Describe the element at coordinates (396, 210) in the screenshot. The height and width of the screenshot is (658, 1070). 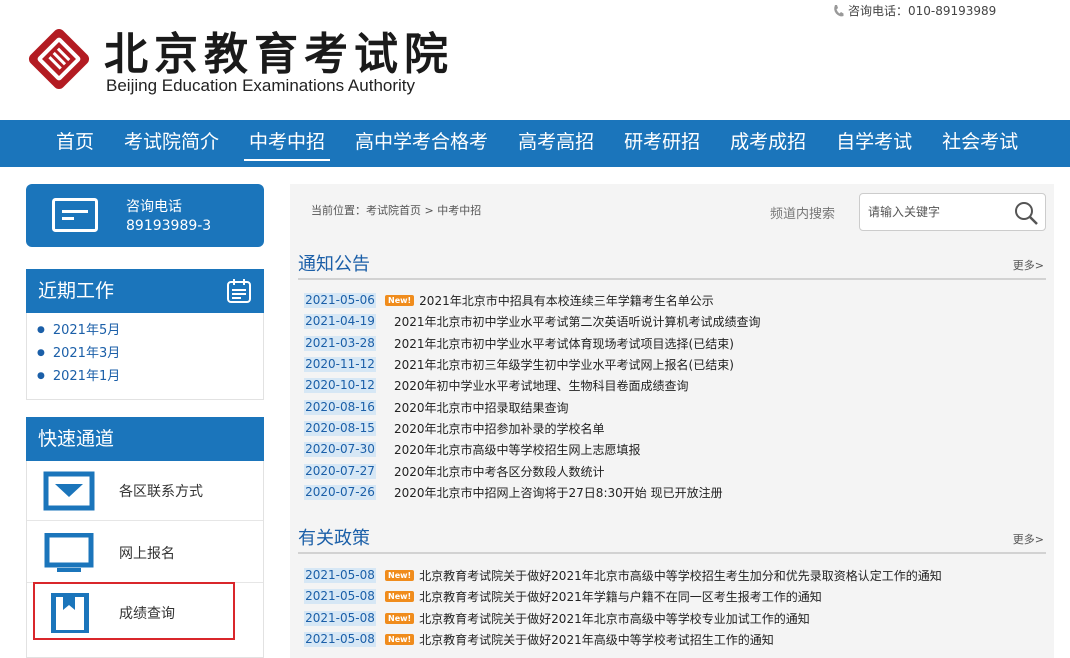
I see `breadcrumb: 当前位置：考试院首页 > 中考中招` at that location.